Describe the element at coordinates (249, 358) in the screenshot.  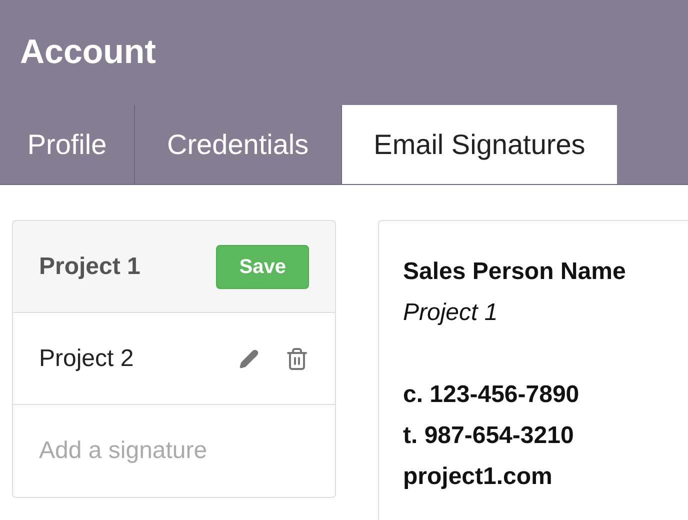
I see `edit-icon` at that location.